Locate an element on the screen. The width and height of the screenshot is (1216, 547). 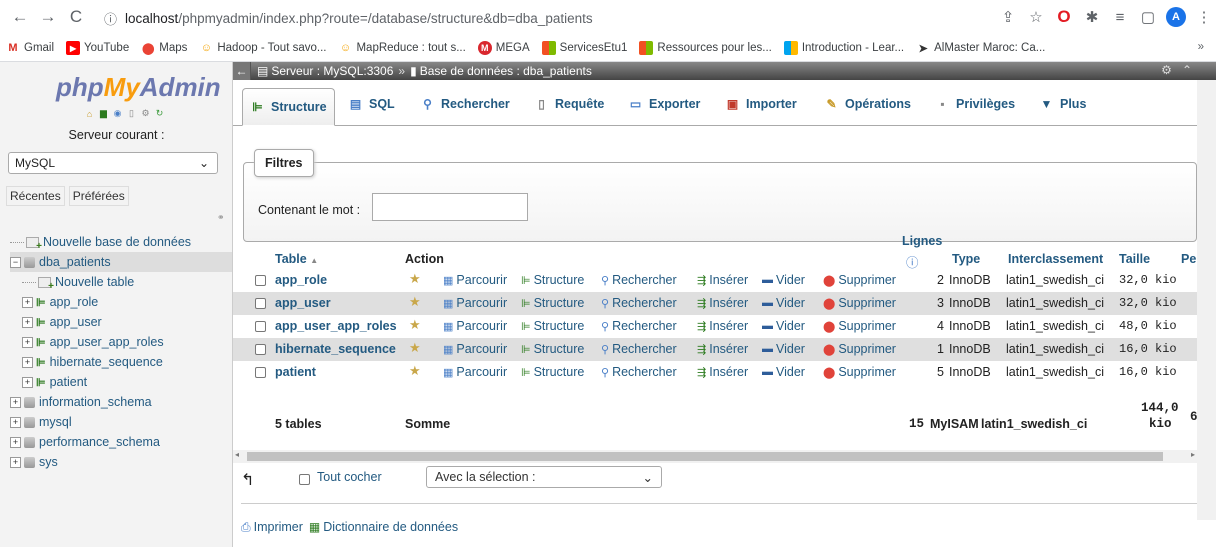
reload-icon: C is located at coordinates (76, 17).